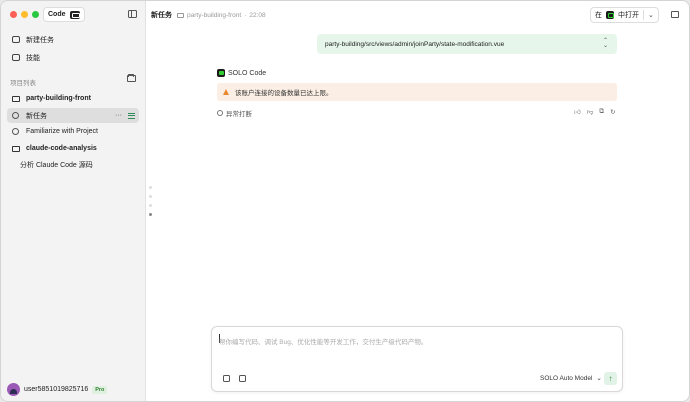  Describe the element at coordinates (247, 73) in the screenshot. I see `agent-name: SOLO Code` at that location.